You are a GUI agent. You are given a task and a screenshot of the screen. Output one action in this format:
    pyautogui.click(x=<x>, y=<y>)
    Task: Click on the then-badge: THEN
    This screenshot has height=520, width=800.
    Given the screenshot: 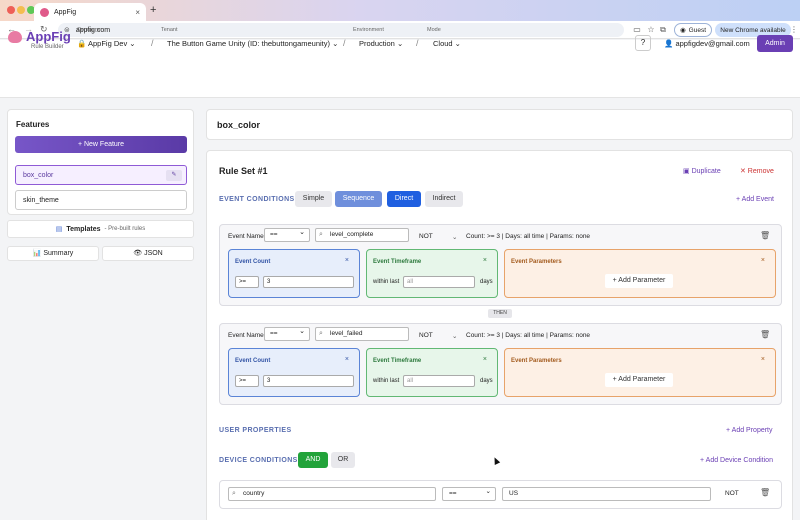 What is the action you would take?
    pyautogui.click(x=500, y=313)
    